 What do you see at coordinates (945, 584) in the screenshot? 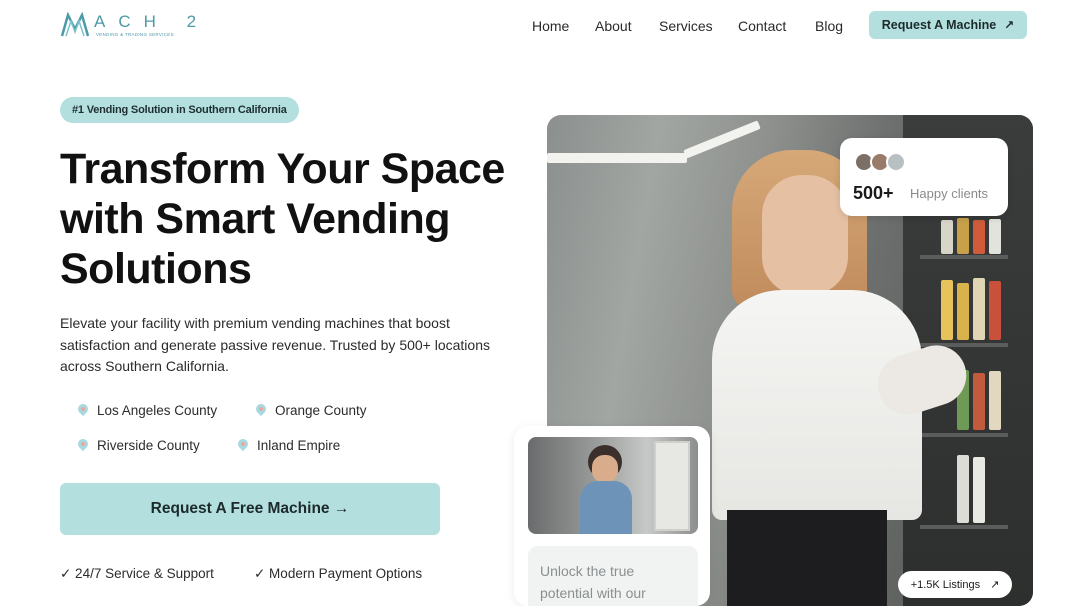
I see `listings-label: +1.5K Listings` at bounding box center [945, 584].